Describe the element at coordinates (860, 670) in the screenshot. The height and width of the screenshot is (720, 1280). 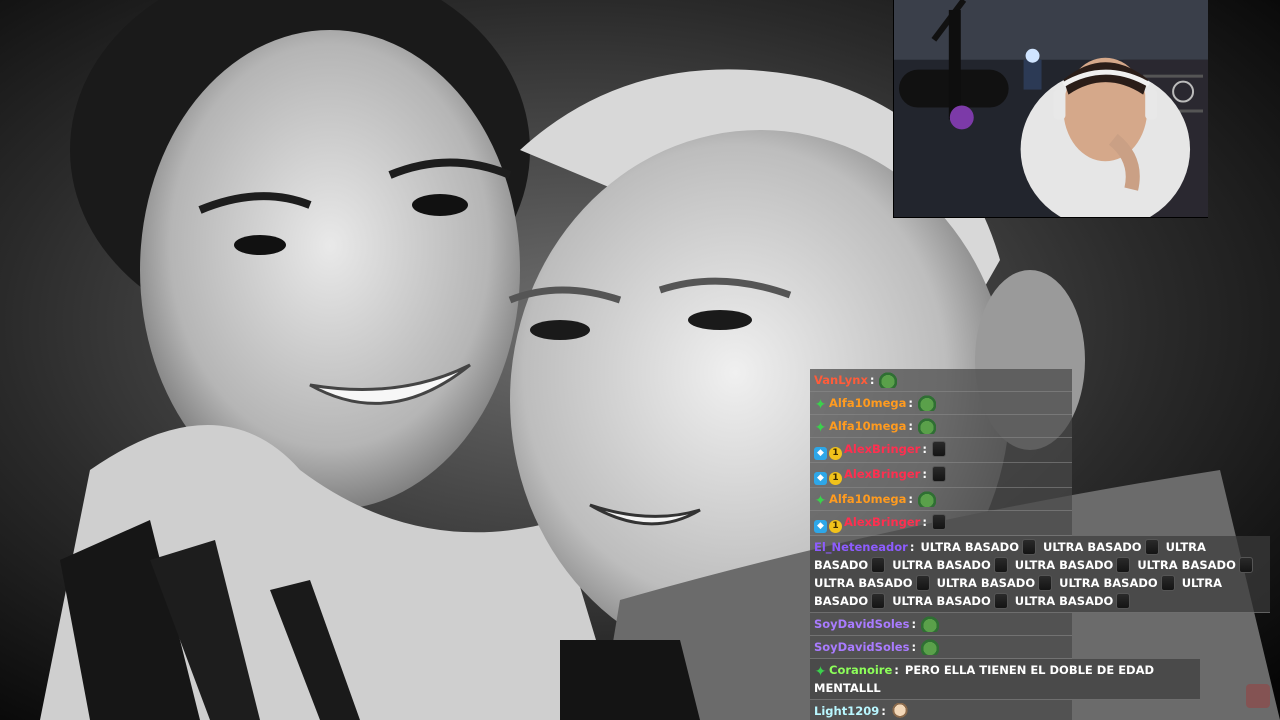
I see `chat-username: Coranoire` at that location.